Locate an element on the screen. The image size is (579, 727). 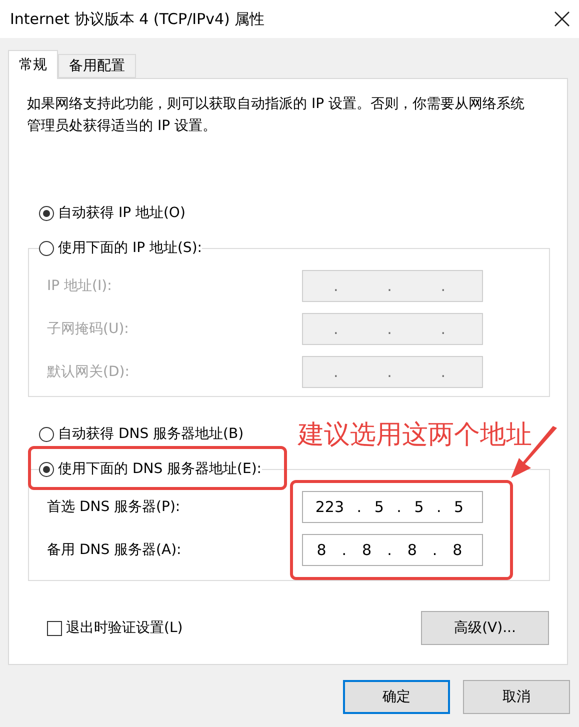
ok-button: 确定 is located at coordinates (396, 697).